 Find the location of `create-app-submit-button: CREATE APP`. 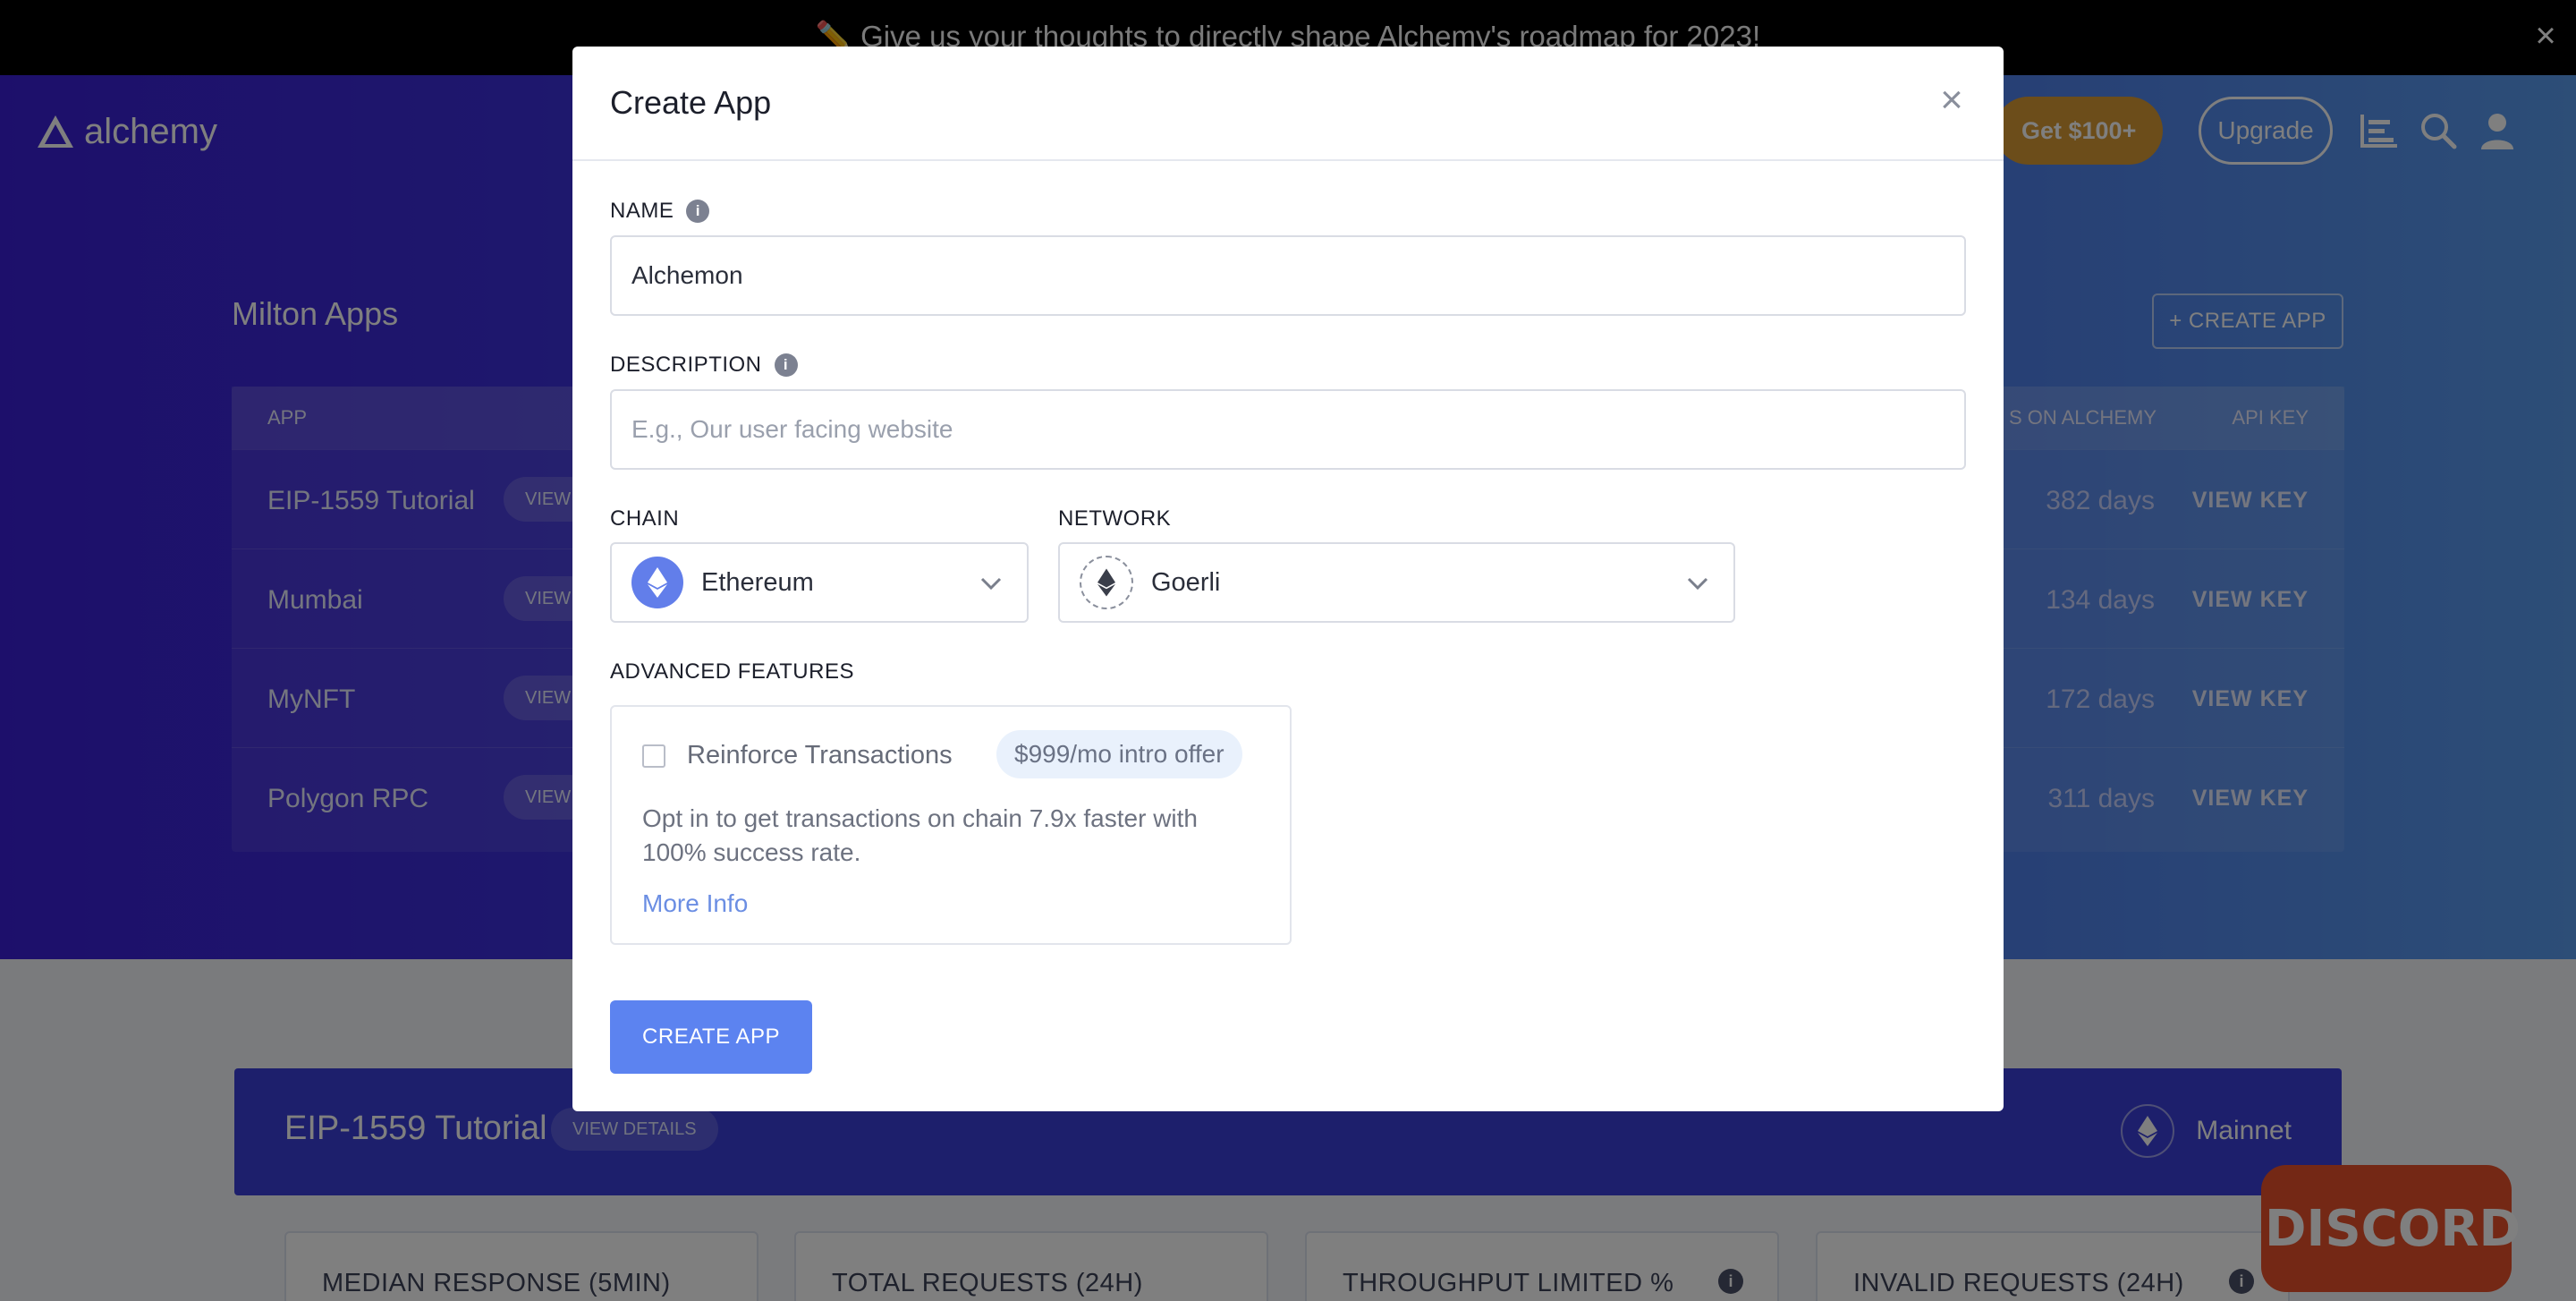

create-app-submit-button: CREATE APP is located at coordinates (711, 1037).